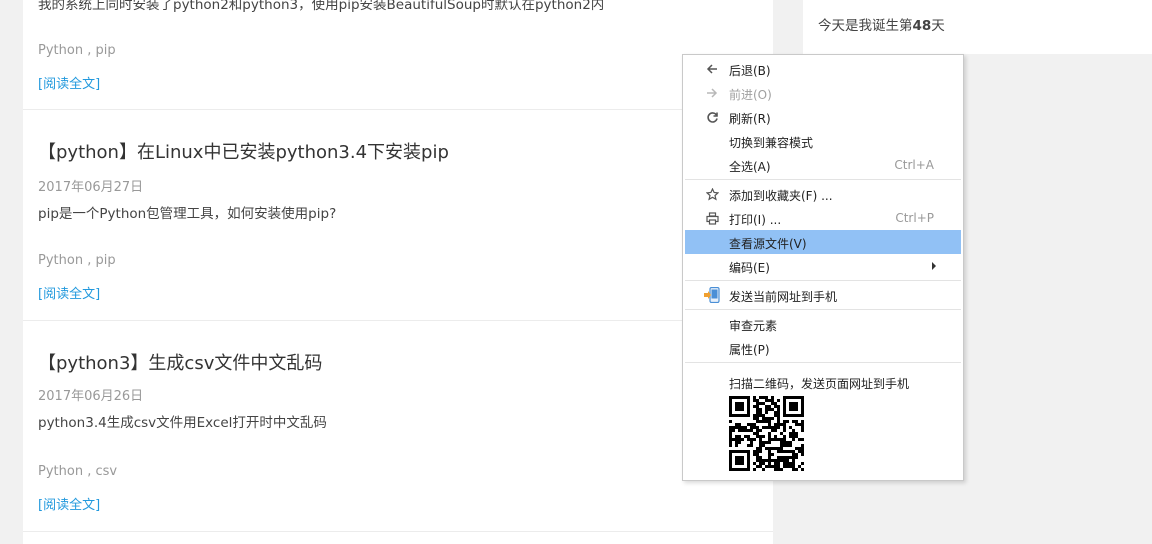 This screenshot has height=544, width=1152. What do you see at coordinates (823, 165) in the screenshot?
I see `menu-item-select-all: 全选(A) Ctrl+A` at bounding box center [823, 165].